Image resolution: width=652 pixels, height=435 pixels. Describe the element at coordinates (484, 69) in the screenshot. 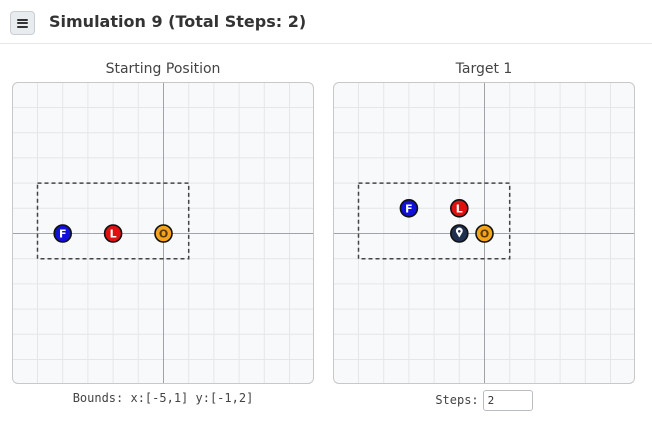

I see `panel-title-target: Target 1` at that location.